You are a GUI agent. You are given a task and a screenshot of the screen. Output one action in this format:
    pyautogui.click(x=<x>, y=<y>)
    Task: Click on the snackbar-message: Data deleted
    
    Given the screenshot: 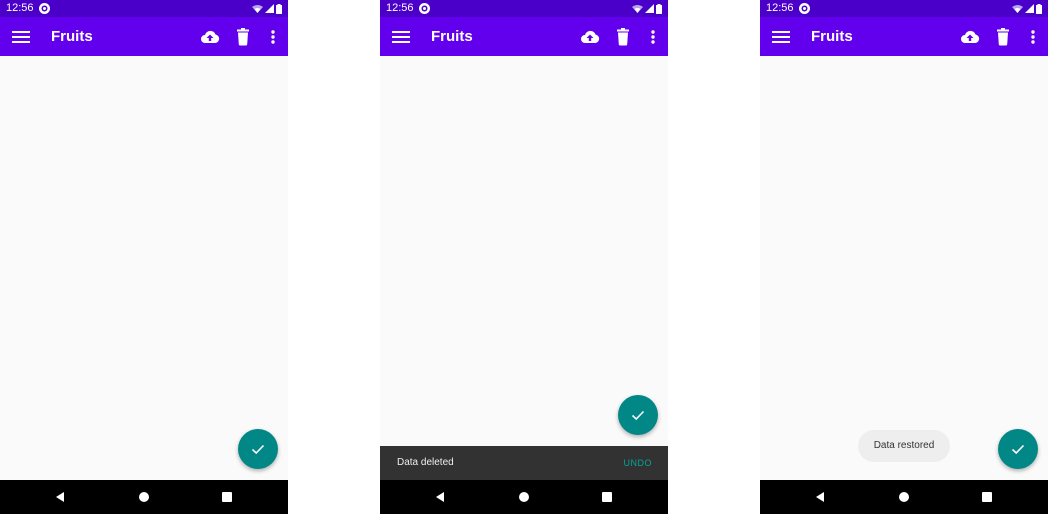 What is the action you would take?
    pyautogui.click(x=425, y=462)
    